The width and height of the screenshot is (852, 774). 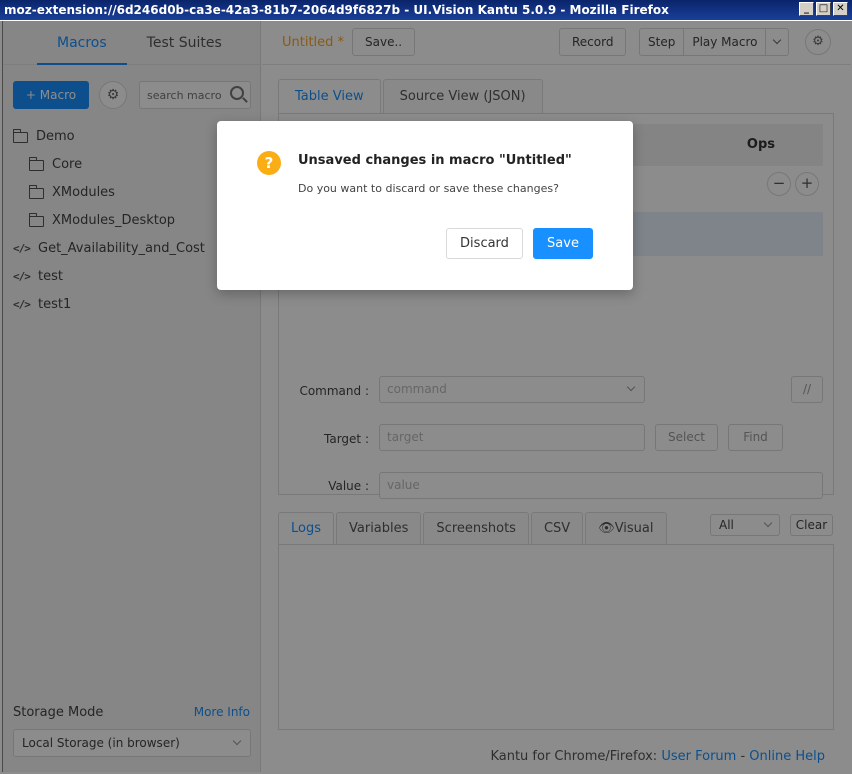 I want to click on save-button: Save, so click(x=563, y=243).